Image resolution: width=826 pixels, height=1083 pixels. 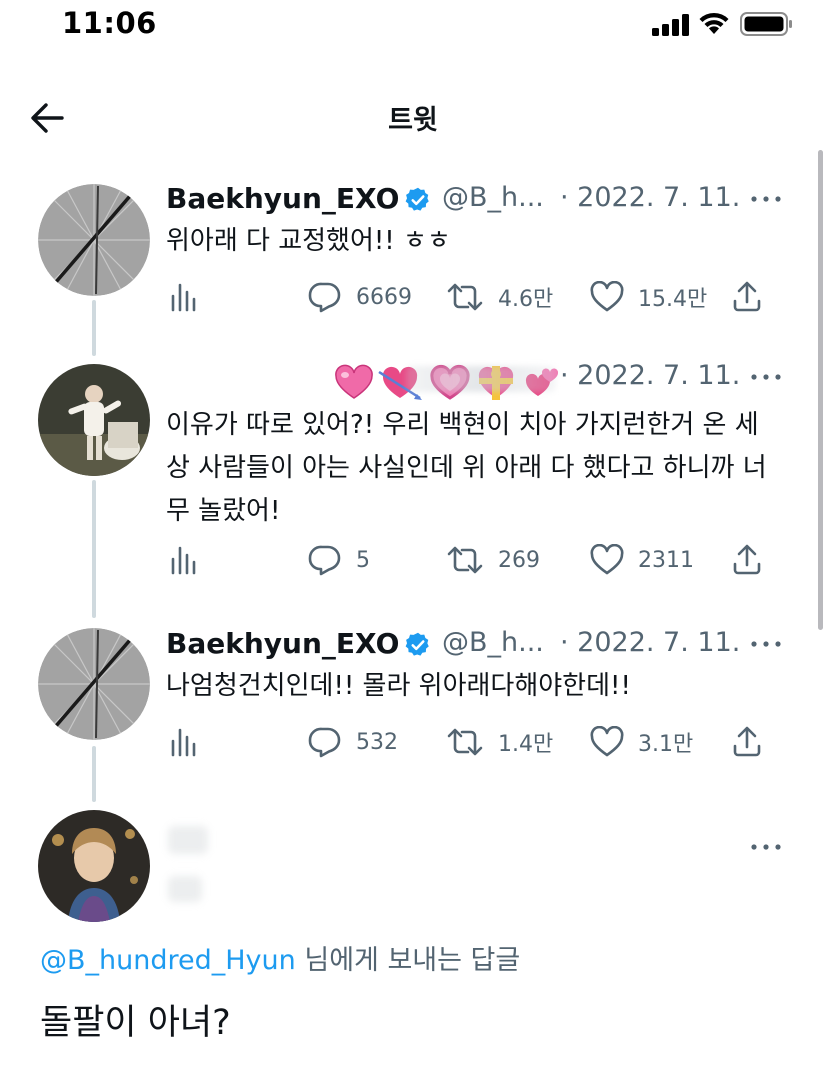 What do you see at coordinates (188, 840) in the screenshot?
I see `blurred-name` at bounding box center [188, 840].